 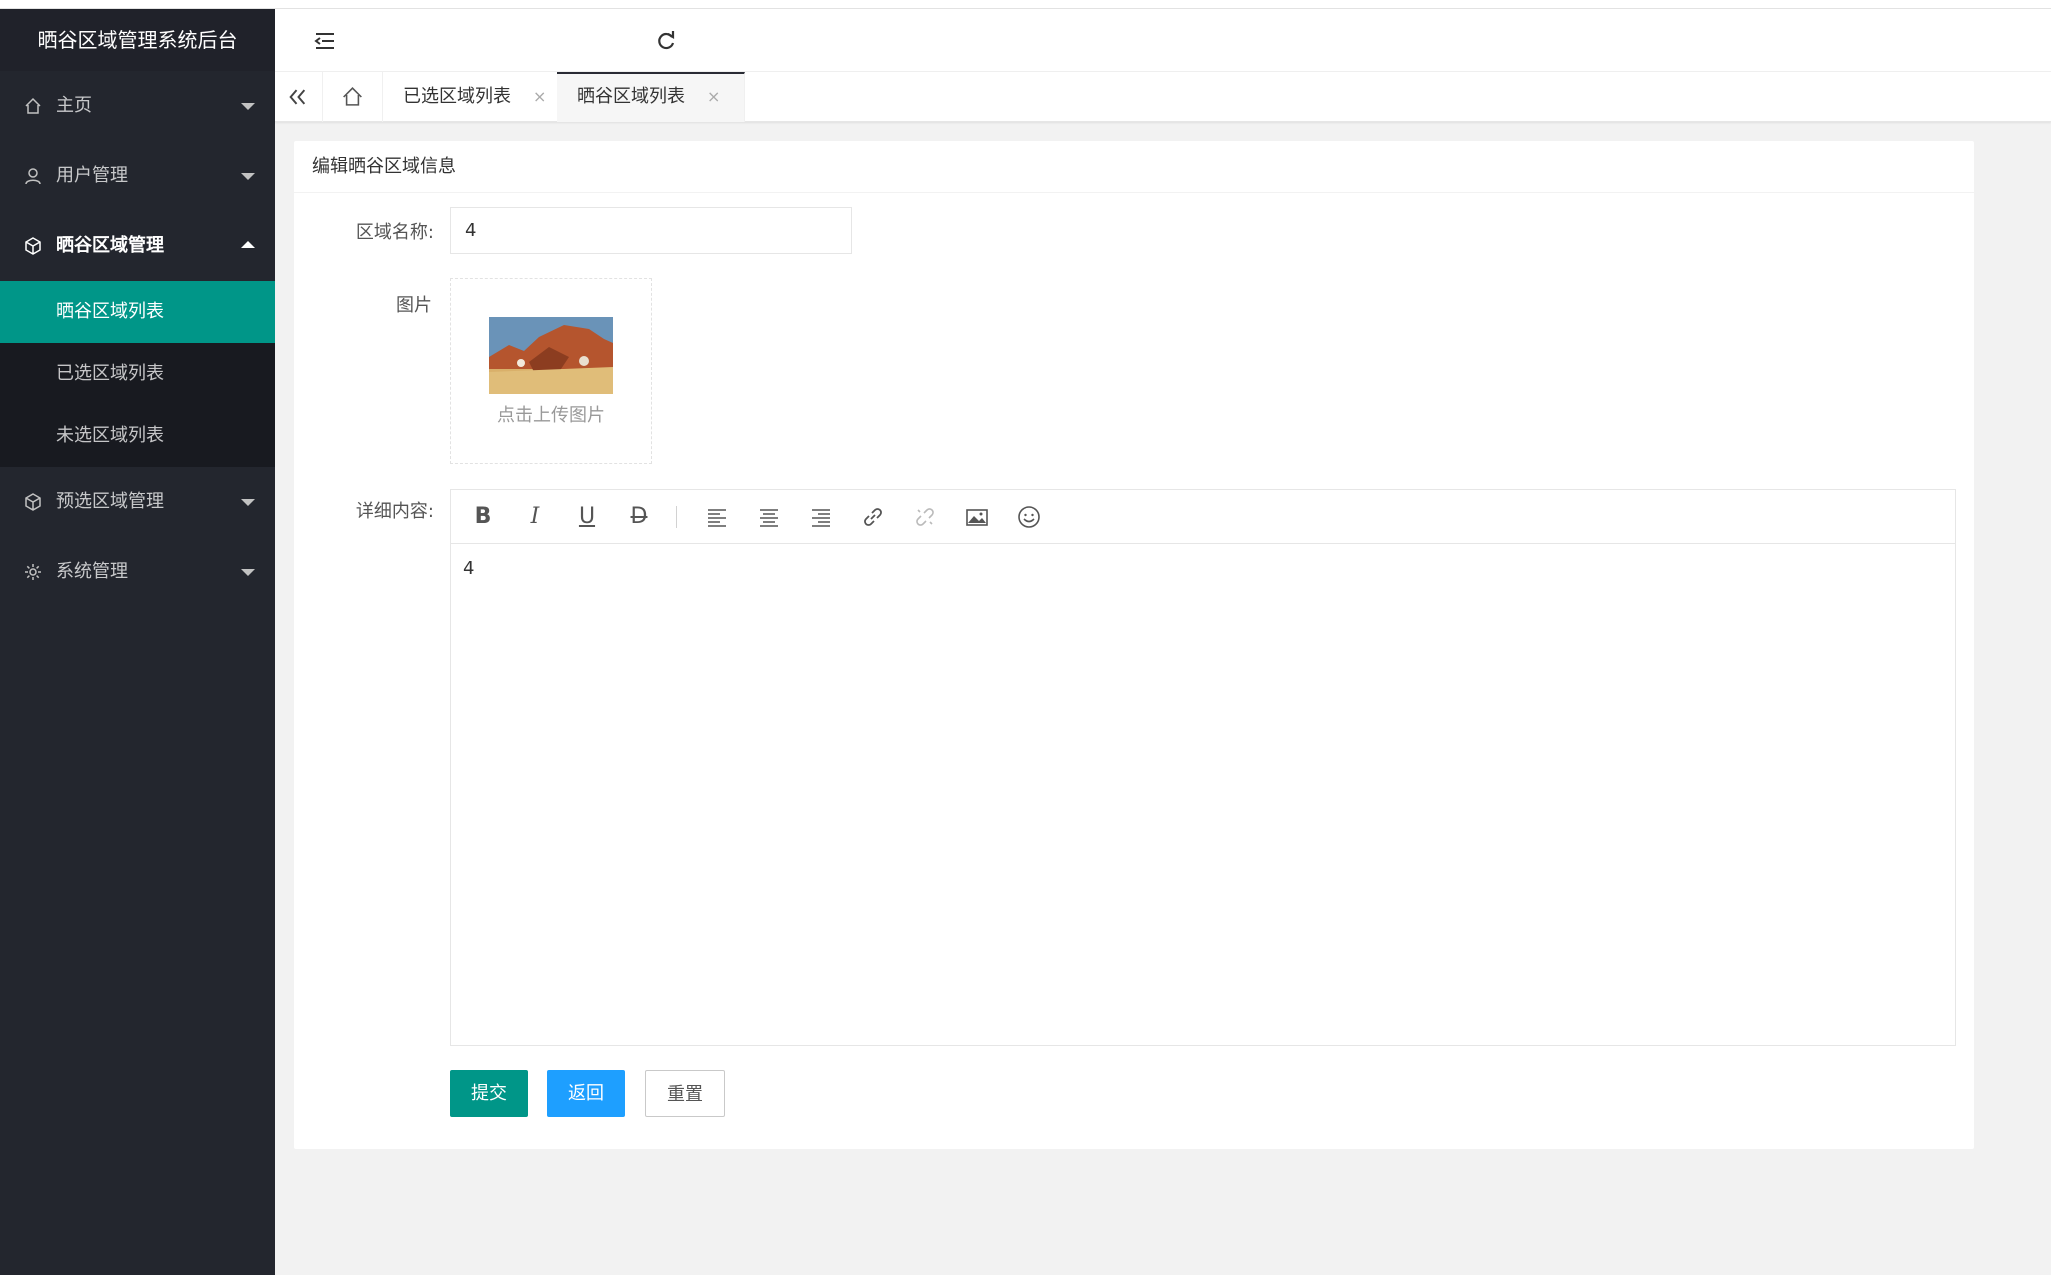 I want to click on nav-item-label: 用户管理, so click(x=92, y=175).